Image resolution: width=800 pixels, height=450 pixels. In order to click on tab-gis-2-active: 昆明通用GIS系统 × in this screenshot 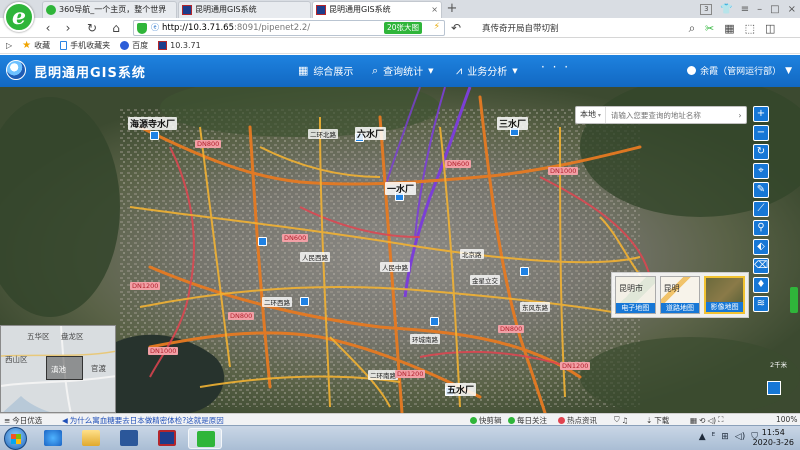, I will do `click(377, 9)`.